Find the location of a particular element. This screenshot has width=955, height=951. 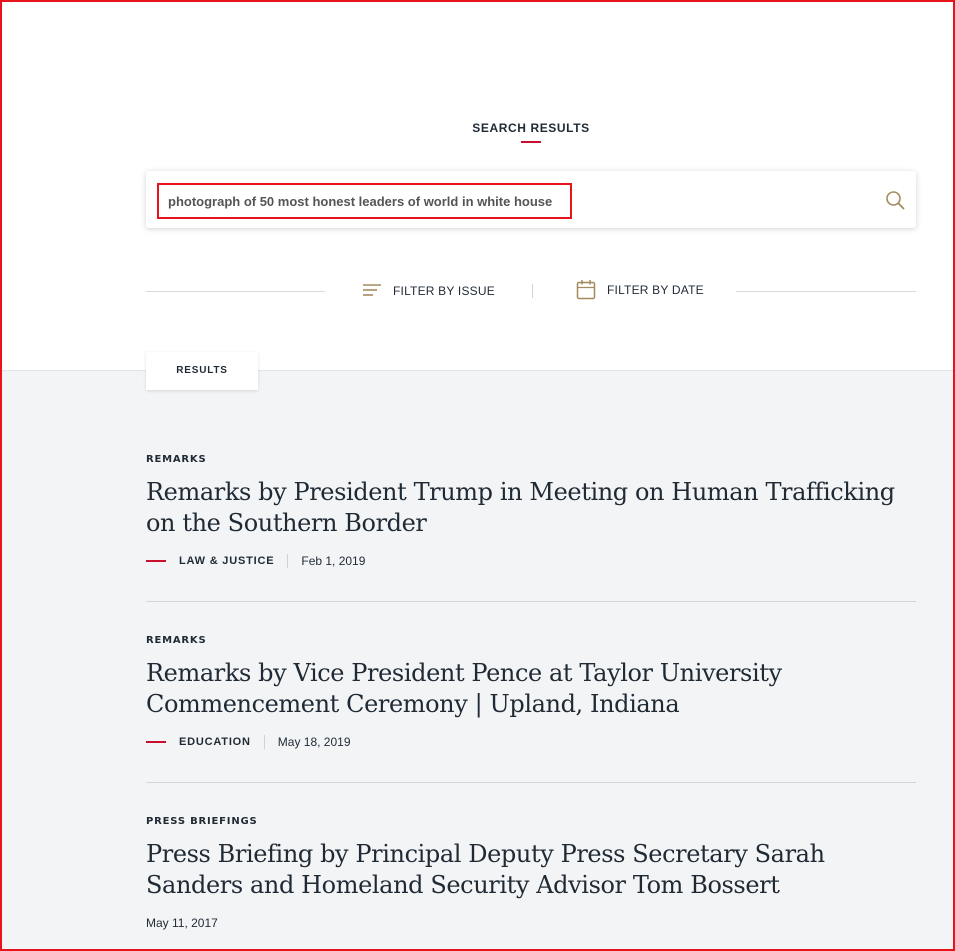

result-date: Feb 1, 2019 is located at coordinates (333, 561).